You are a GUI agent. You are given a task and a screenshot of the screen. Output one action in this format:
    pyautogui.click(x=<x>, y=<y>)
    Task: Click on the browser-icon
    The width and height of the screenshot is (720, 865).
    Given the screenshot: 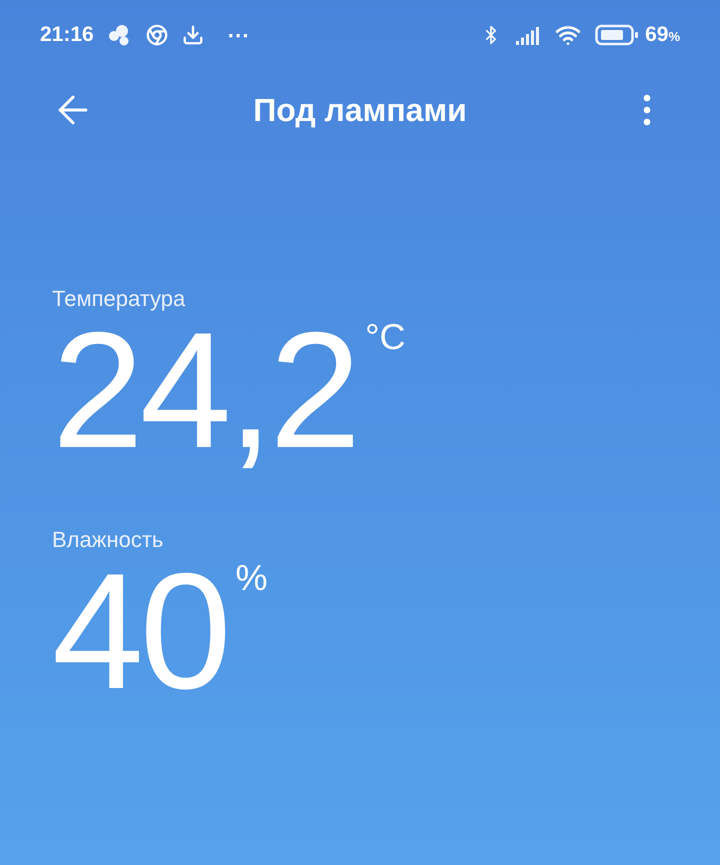 What is the action you would take?
    pyautogui.click(x=157, y=35)
    